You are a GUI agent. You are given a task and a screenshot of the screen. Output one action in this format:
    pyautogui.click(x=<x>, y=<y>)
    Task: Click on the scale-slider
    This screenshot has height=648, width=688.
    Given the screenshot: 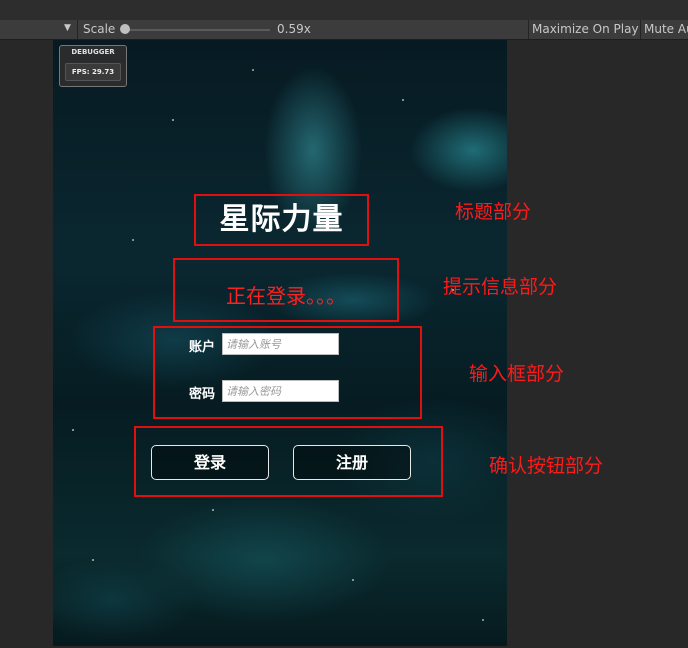 What is the action you would take?
    pyautogui.click(x=197, y=30)
    